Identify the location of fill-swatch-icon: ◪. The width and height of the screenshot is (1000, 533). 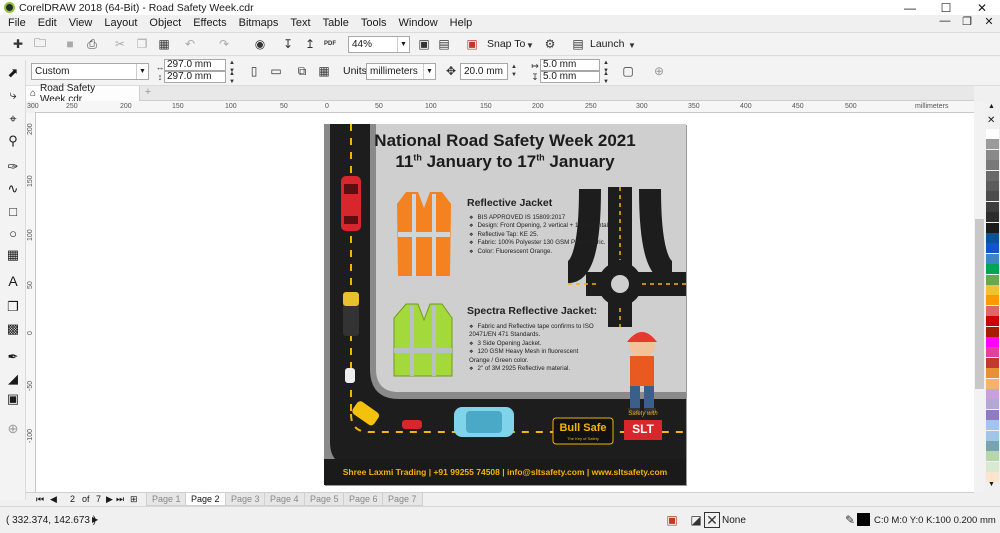
(696, 520).